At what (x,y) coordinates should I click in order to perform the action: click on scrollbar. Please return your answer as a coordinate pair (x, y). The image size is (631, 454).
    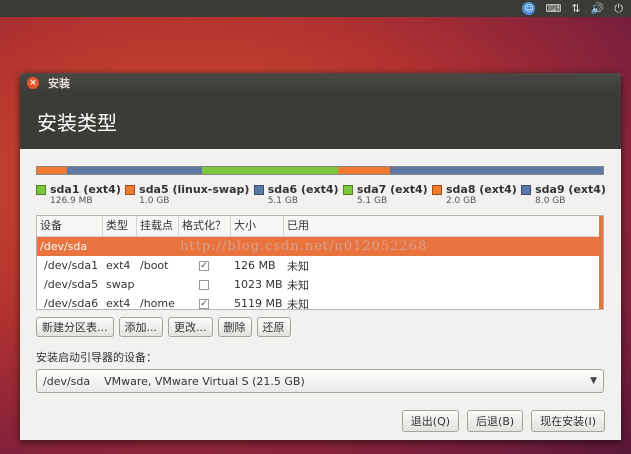
    Looking at the image, I should click on (601, 262).